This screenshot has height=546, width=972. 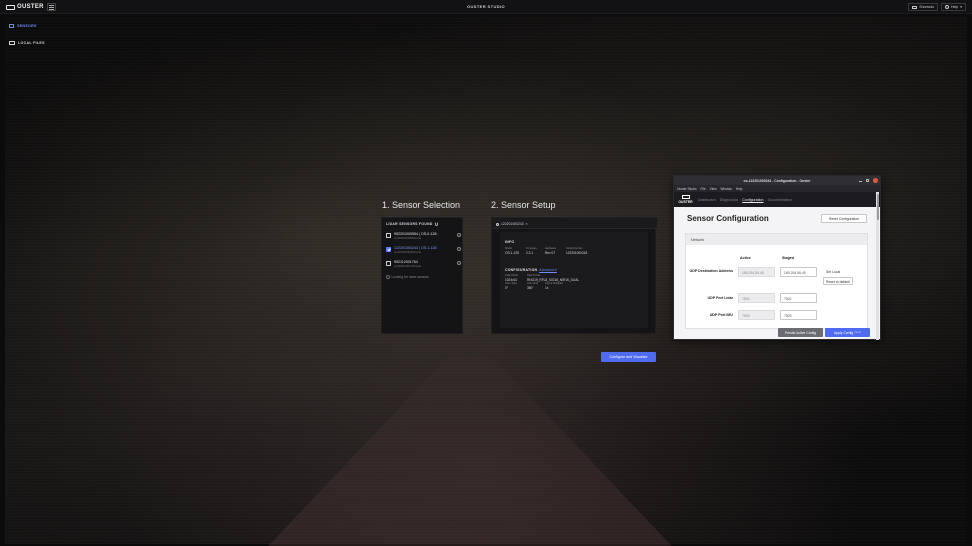 What do you see at coordinates (844, 218) in the screenshot?
I see `reset-configuration-button: Reset Configuration` at bounding box center [844, 218].